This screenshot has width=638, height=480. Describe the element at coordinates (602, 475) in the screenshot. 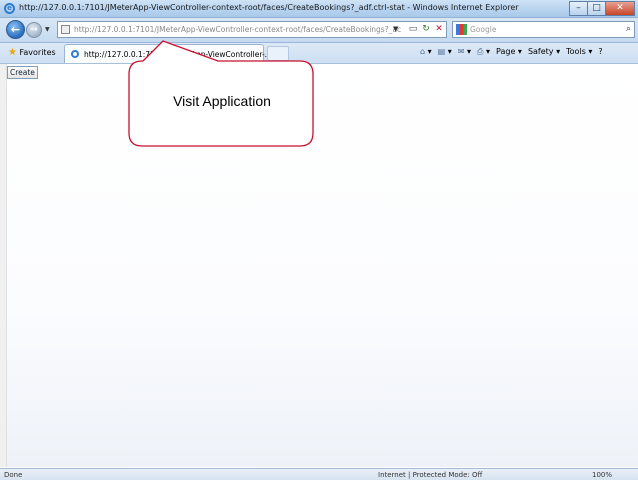

I see `zoom-level: 100%` at that location.